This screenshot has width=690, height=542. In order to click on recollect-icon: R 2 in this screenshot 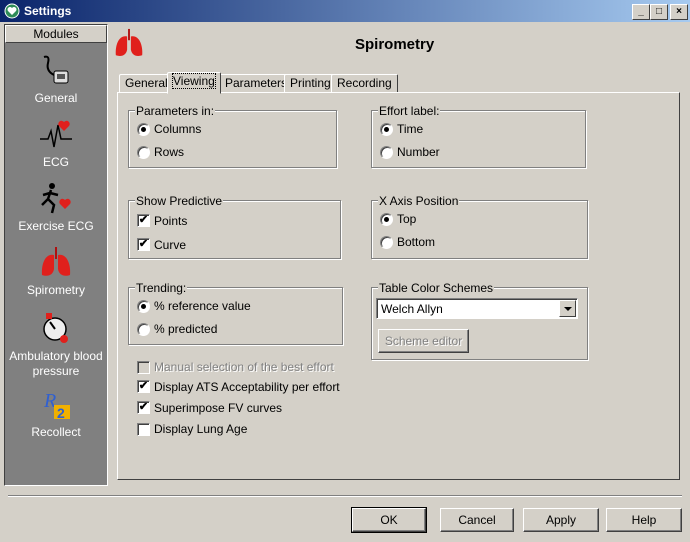, I will do `click(56, 405)`.